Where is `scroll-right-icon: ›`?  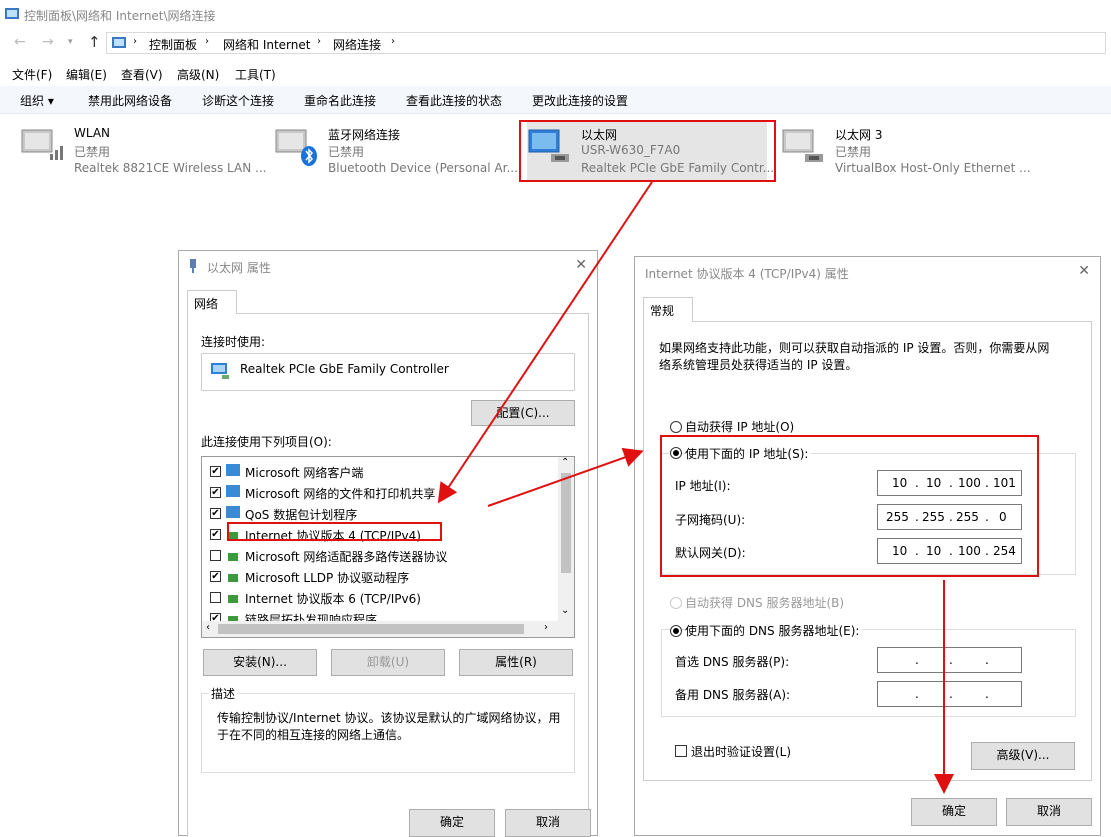 scroll-right-icon: › is located at coordinates (546, 627).